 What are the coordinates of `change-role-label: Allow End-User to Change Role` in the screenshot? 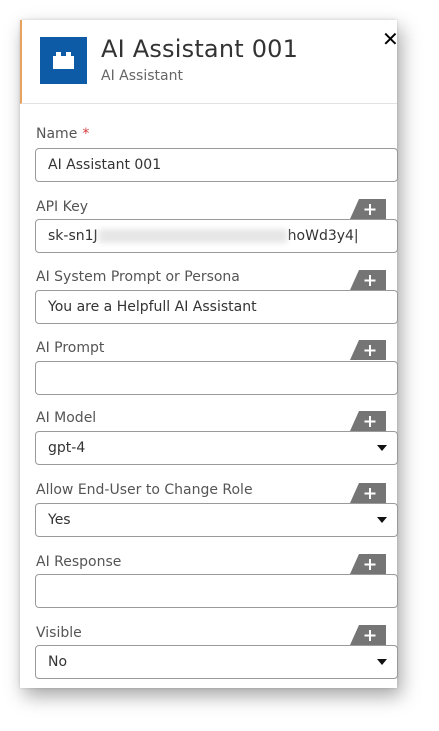 It's located at (144, 490).